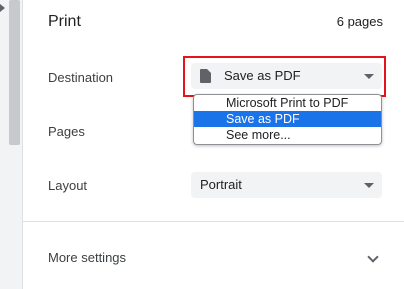 This screenshot has height=289, width=404. I want to click on destination-select: Save as PDF, so click(286, 76).